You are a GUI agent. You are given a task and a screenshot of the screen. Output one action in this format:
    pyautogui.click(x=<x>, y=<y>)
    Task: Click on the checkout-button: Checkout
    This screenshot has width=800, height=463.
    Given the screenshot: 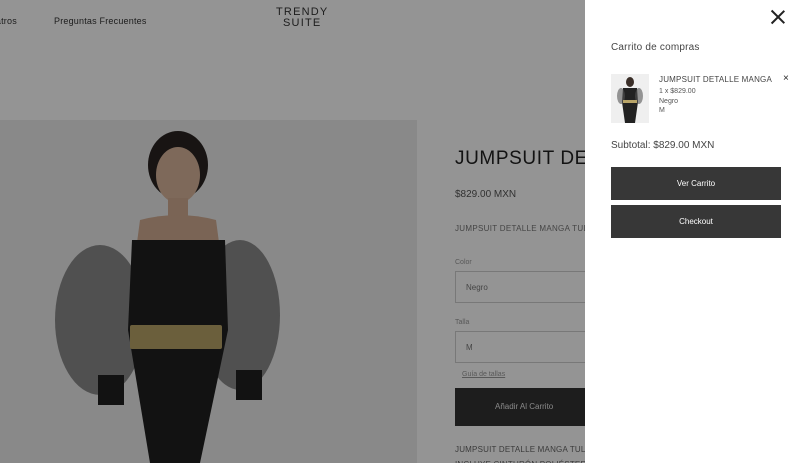 What is the action you would take?
    pyautogui.click(x=696, y=221)
    